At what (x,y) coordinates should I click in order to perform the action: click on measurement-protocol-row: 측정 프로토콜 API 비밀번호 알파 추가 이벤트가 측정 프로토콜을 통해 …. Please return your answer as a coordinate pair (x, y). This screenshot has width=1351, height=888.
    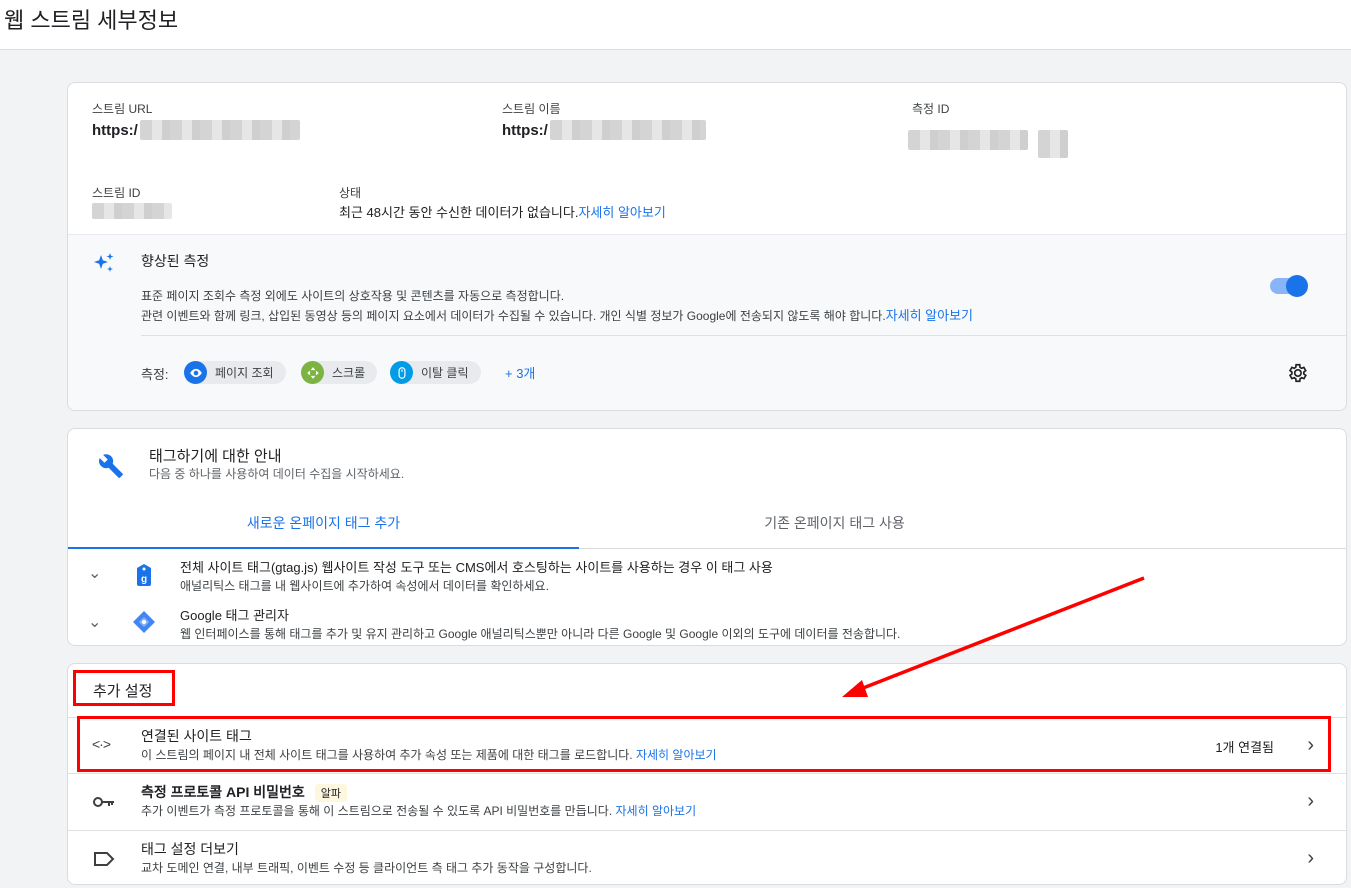
    Looking at the image, I should click on (707, 801).